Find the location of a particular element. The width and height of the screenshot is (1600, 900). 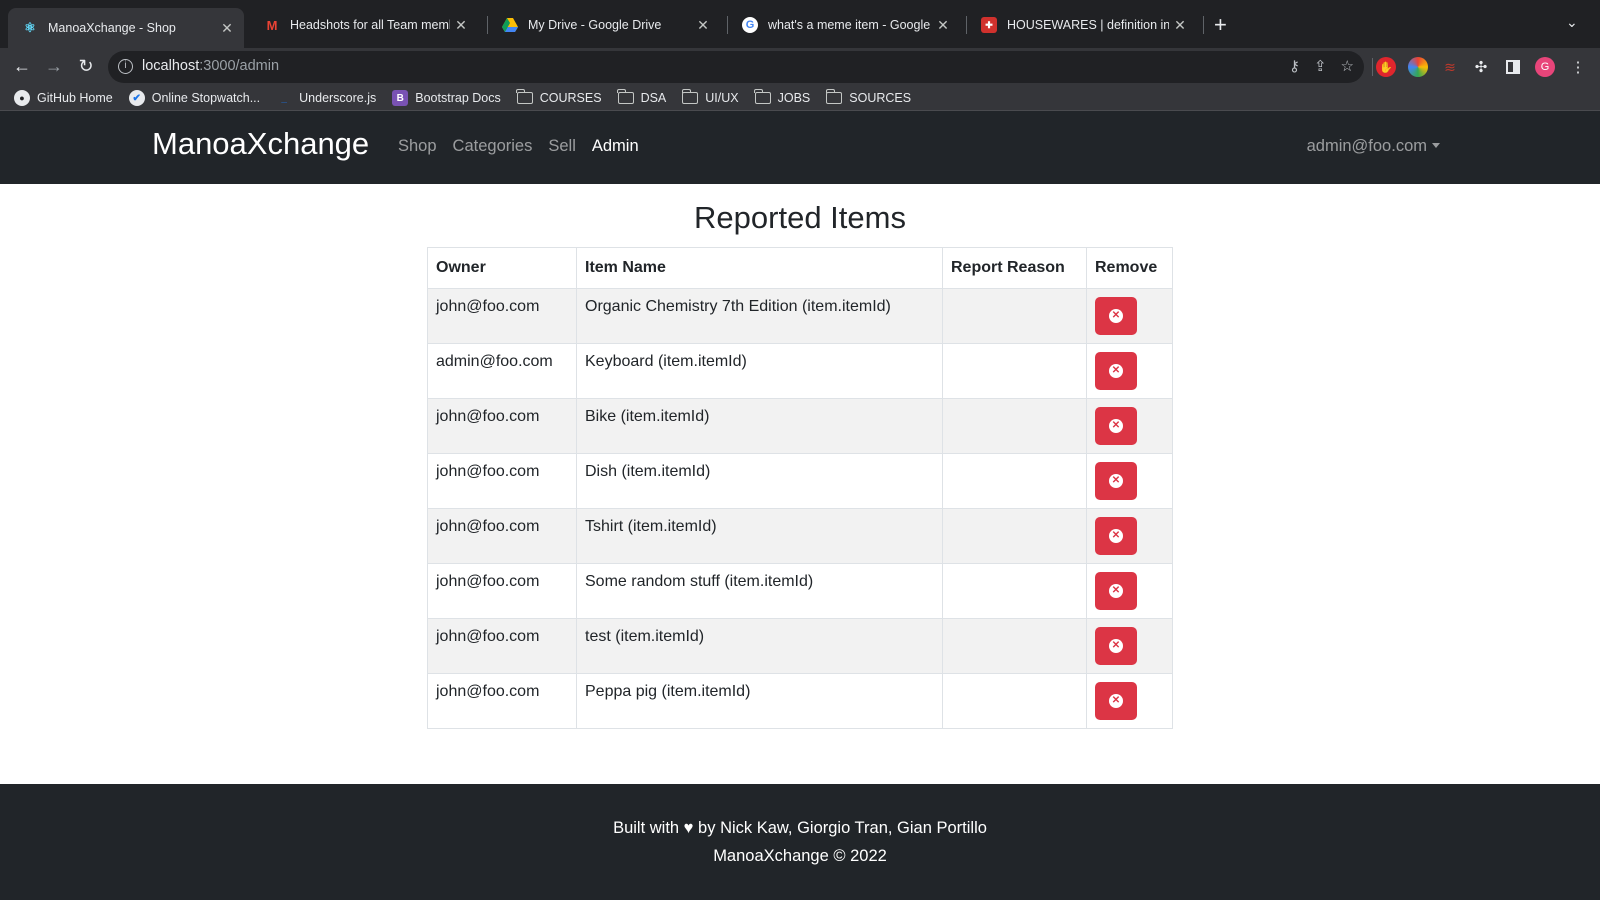

browser-tab-3: G what's a meme item - Google S ✕ is located at coordinates (844, 25).